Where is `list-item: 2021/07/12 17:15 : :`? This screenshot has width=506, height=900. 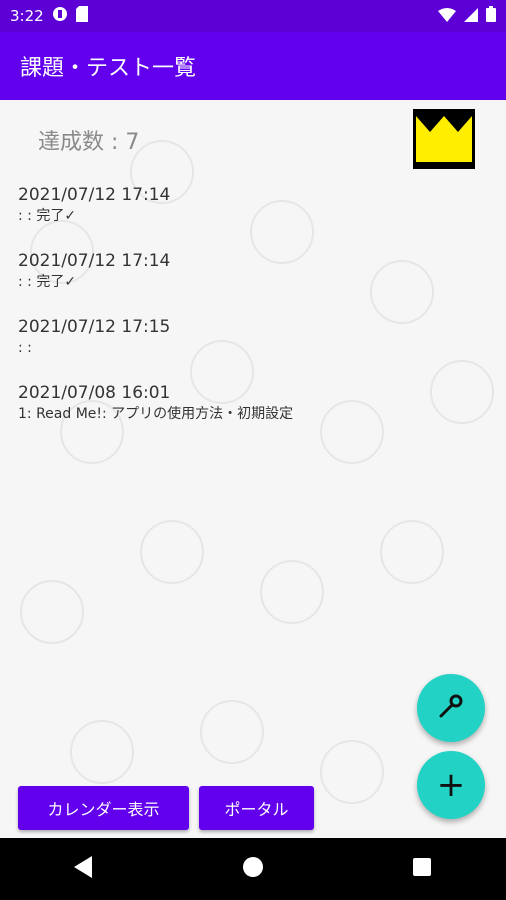
list-item: 2021/07/12 17:15 : : is located at coordinates (253, 337).